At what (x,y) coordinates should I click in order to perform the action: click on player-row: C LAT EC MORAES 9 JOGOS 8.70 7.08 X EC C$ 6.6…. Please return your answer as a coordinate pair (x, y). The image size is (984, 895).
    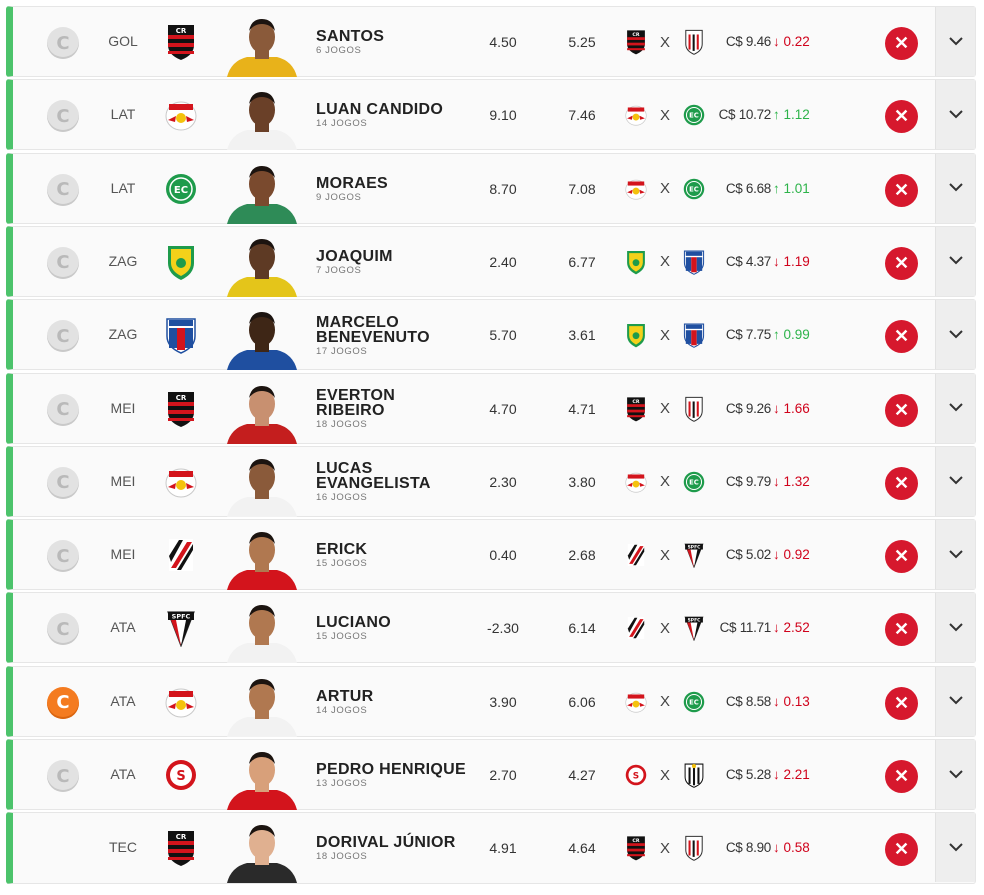
    Looking at the image, I should click on (491, 188).